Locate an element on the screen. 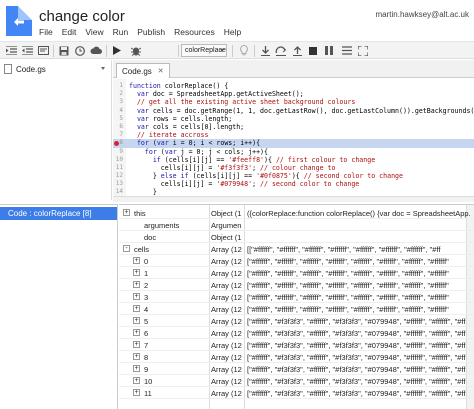 The width and height of the screenshot is (474, 409). menu-file: File is located at coordinates (46, 32).